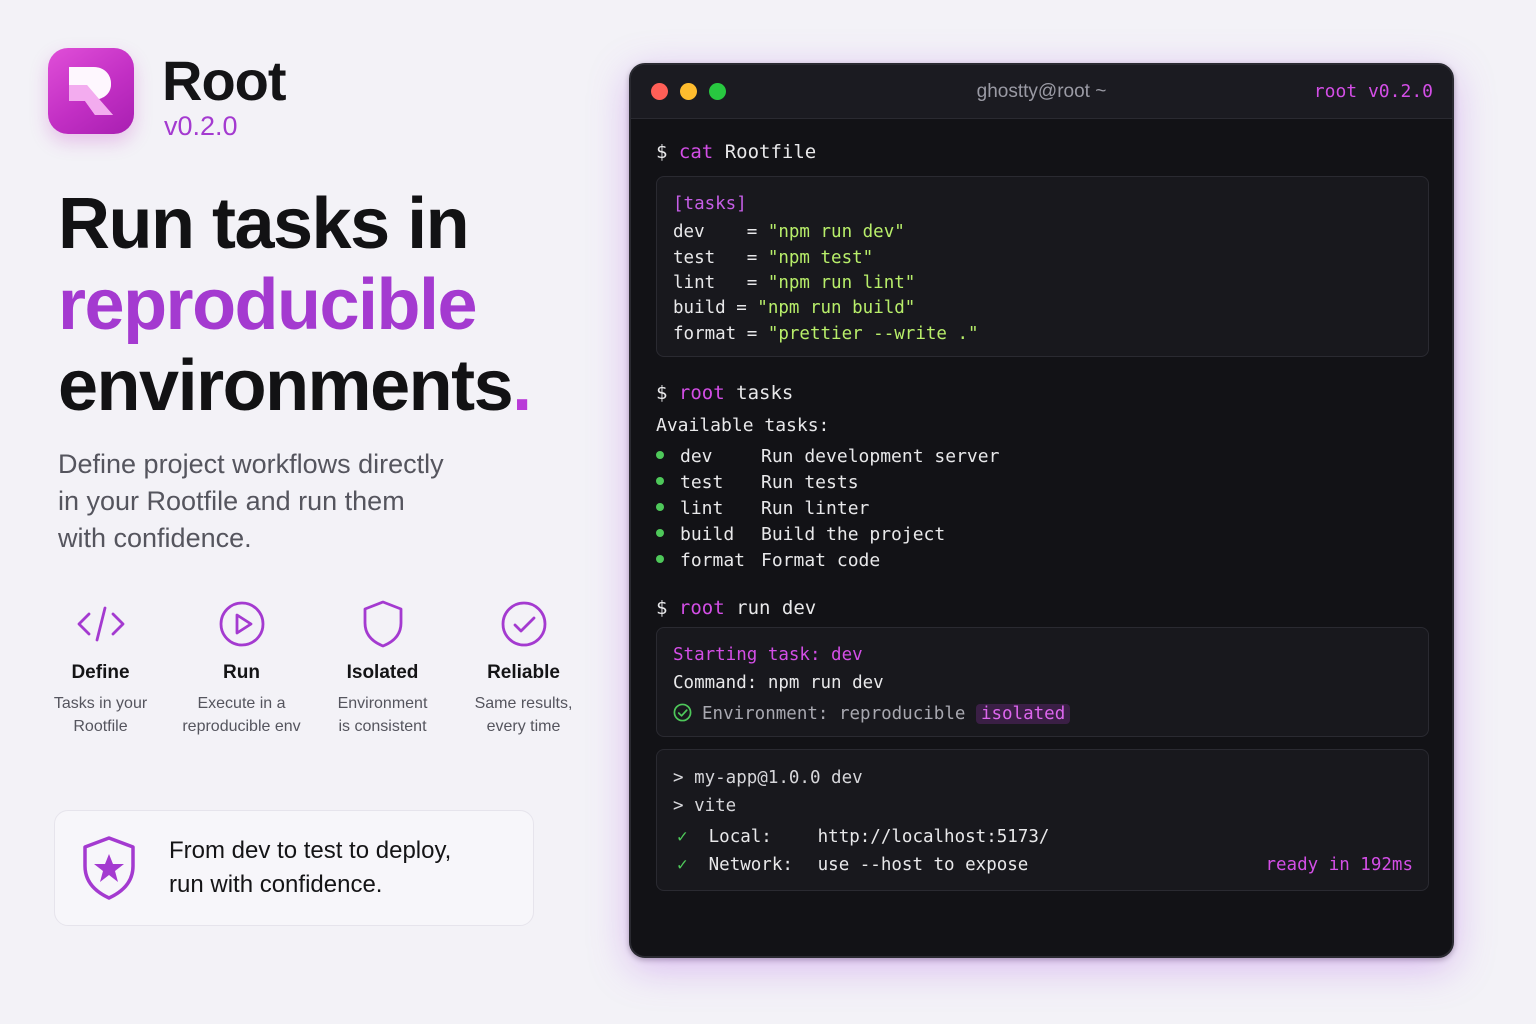 The width and height of the screenshot is (1536, 1024). What do you see at coordinates (1041, 92) in the screenshot?
I see `terminal-titlebar: ghostty@root ~ root v0.2.0` at bounding box center [1041, 92].